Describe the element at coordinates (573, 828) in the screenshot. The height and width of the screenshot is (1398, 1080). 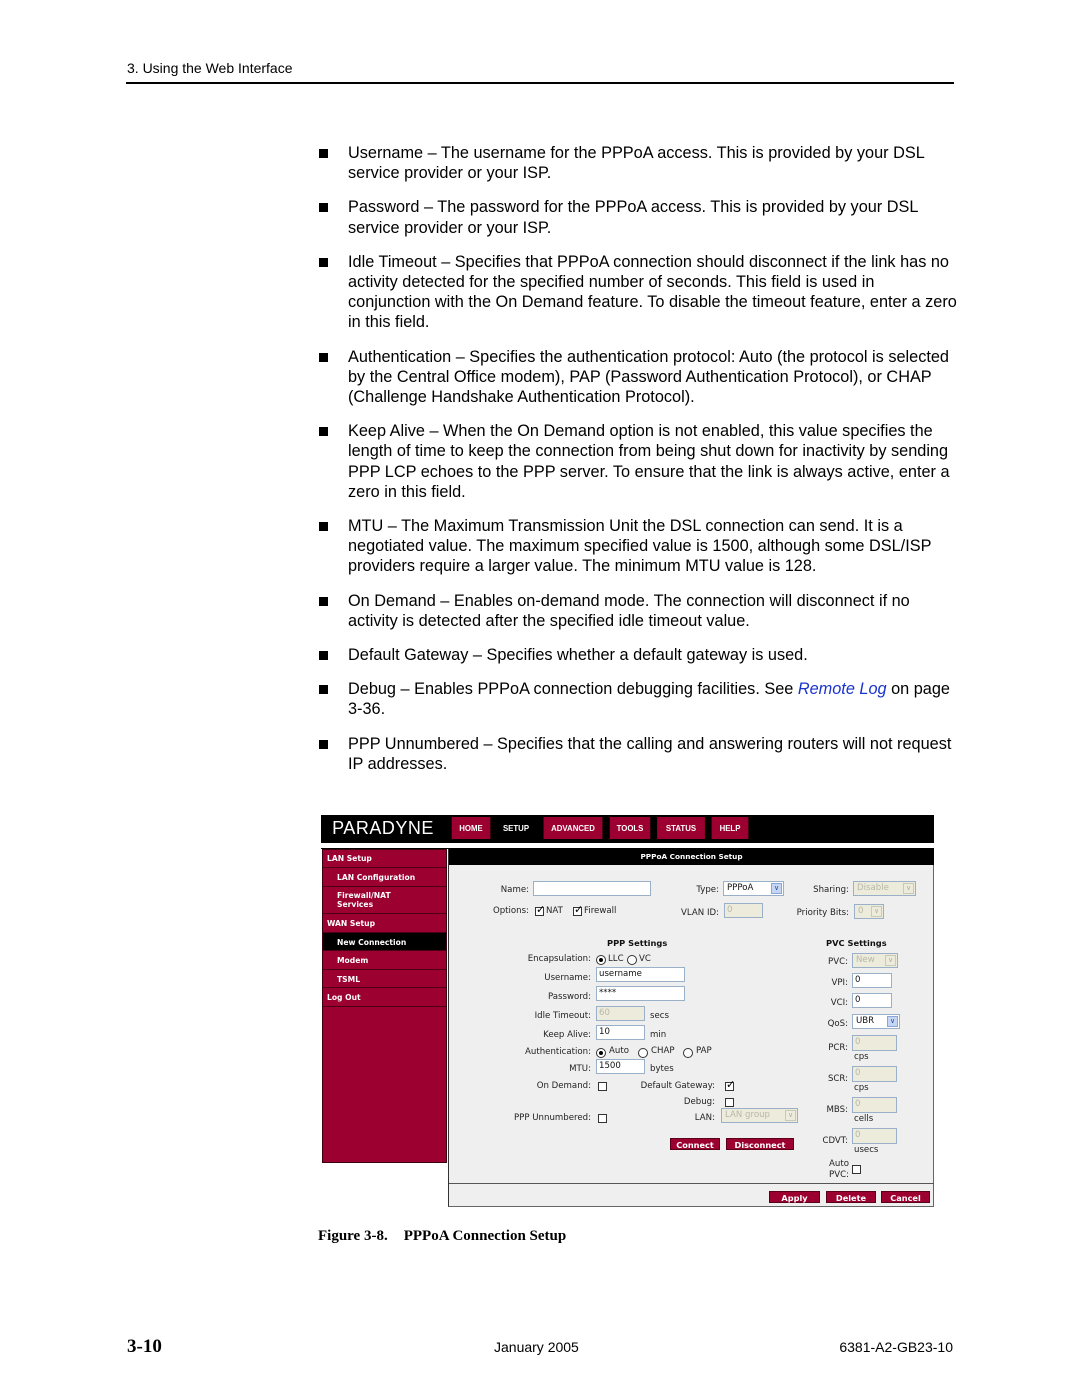
I see `nav-tab-advanced: ADVANCED` at that location.